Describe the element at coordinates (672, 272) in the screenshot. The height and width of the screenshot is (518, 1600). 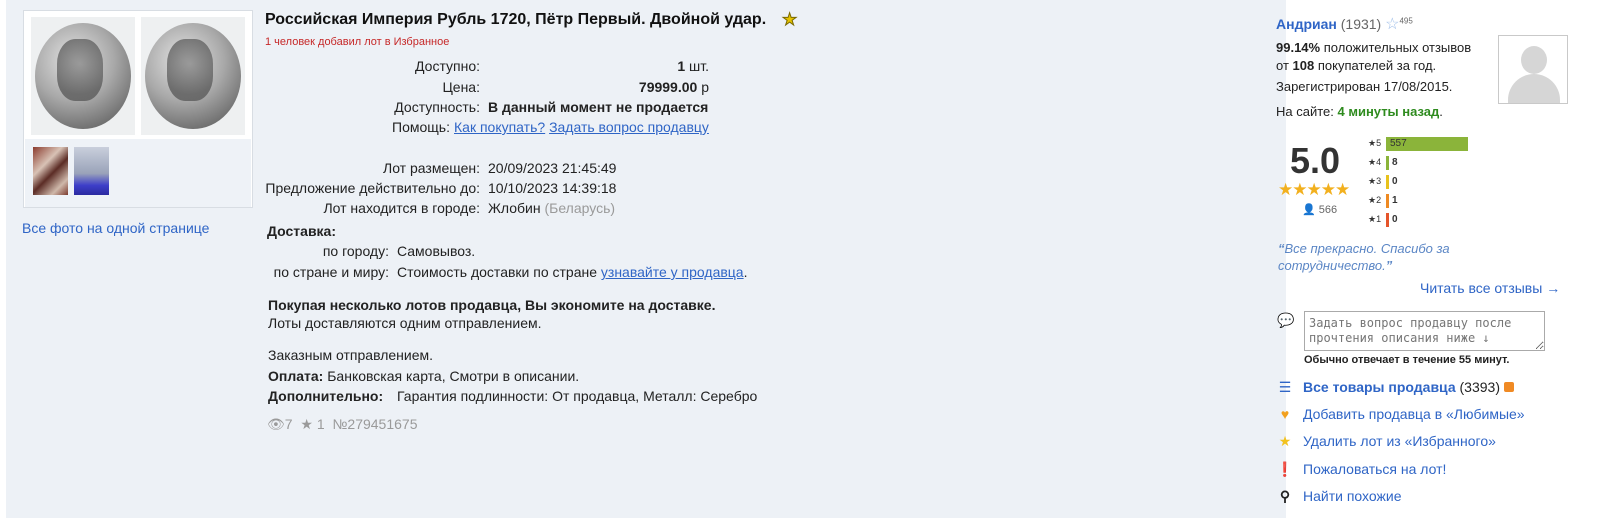
I see `ask-seller-delivery-link: узнавайте у продавца` at that location.